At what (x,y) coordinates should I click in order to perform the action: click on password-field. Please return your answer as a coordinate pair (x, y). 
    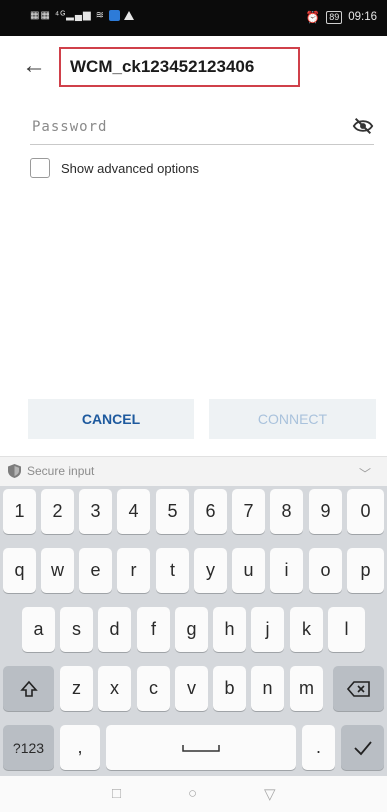
    Looking at the image, I should click on (202, 127).